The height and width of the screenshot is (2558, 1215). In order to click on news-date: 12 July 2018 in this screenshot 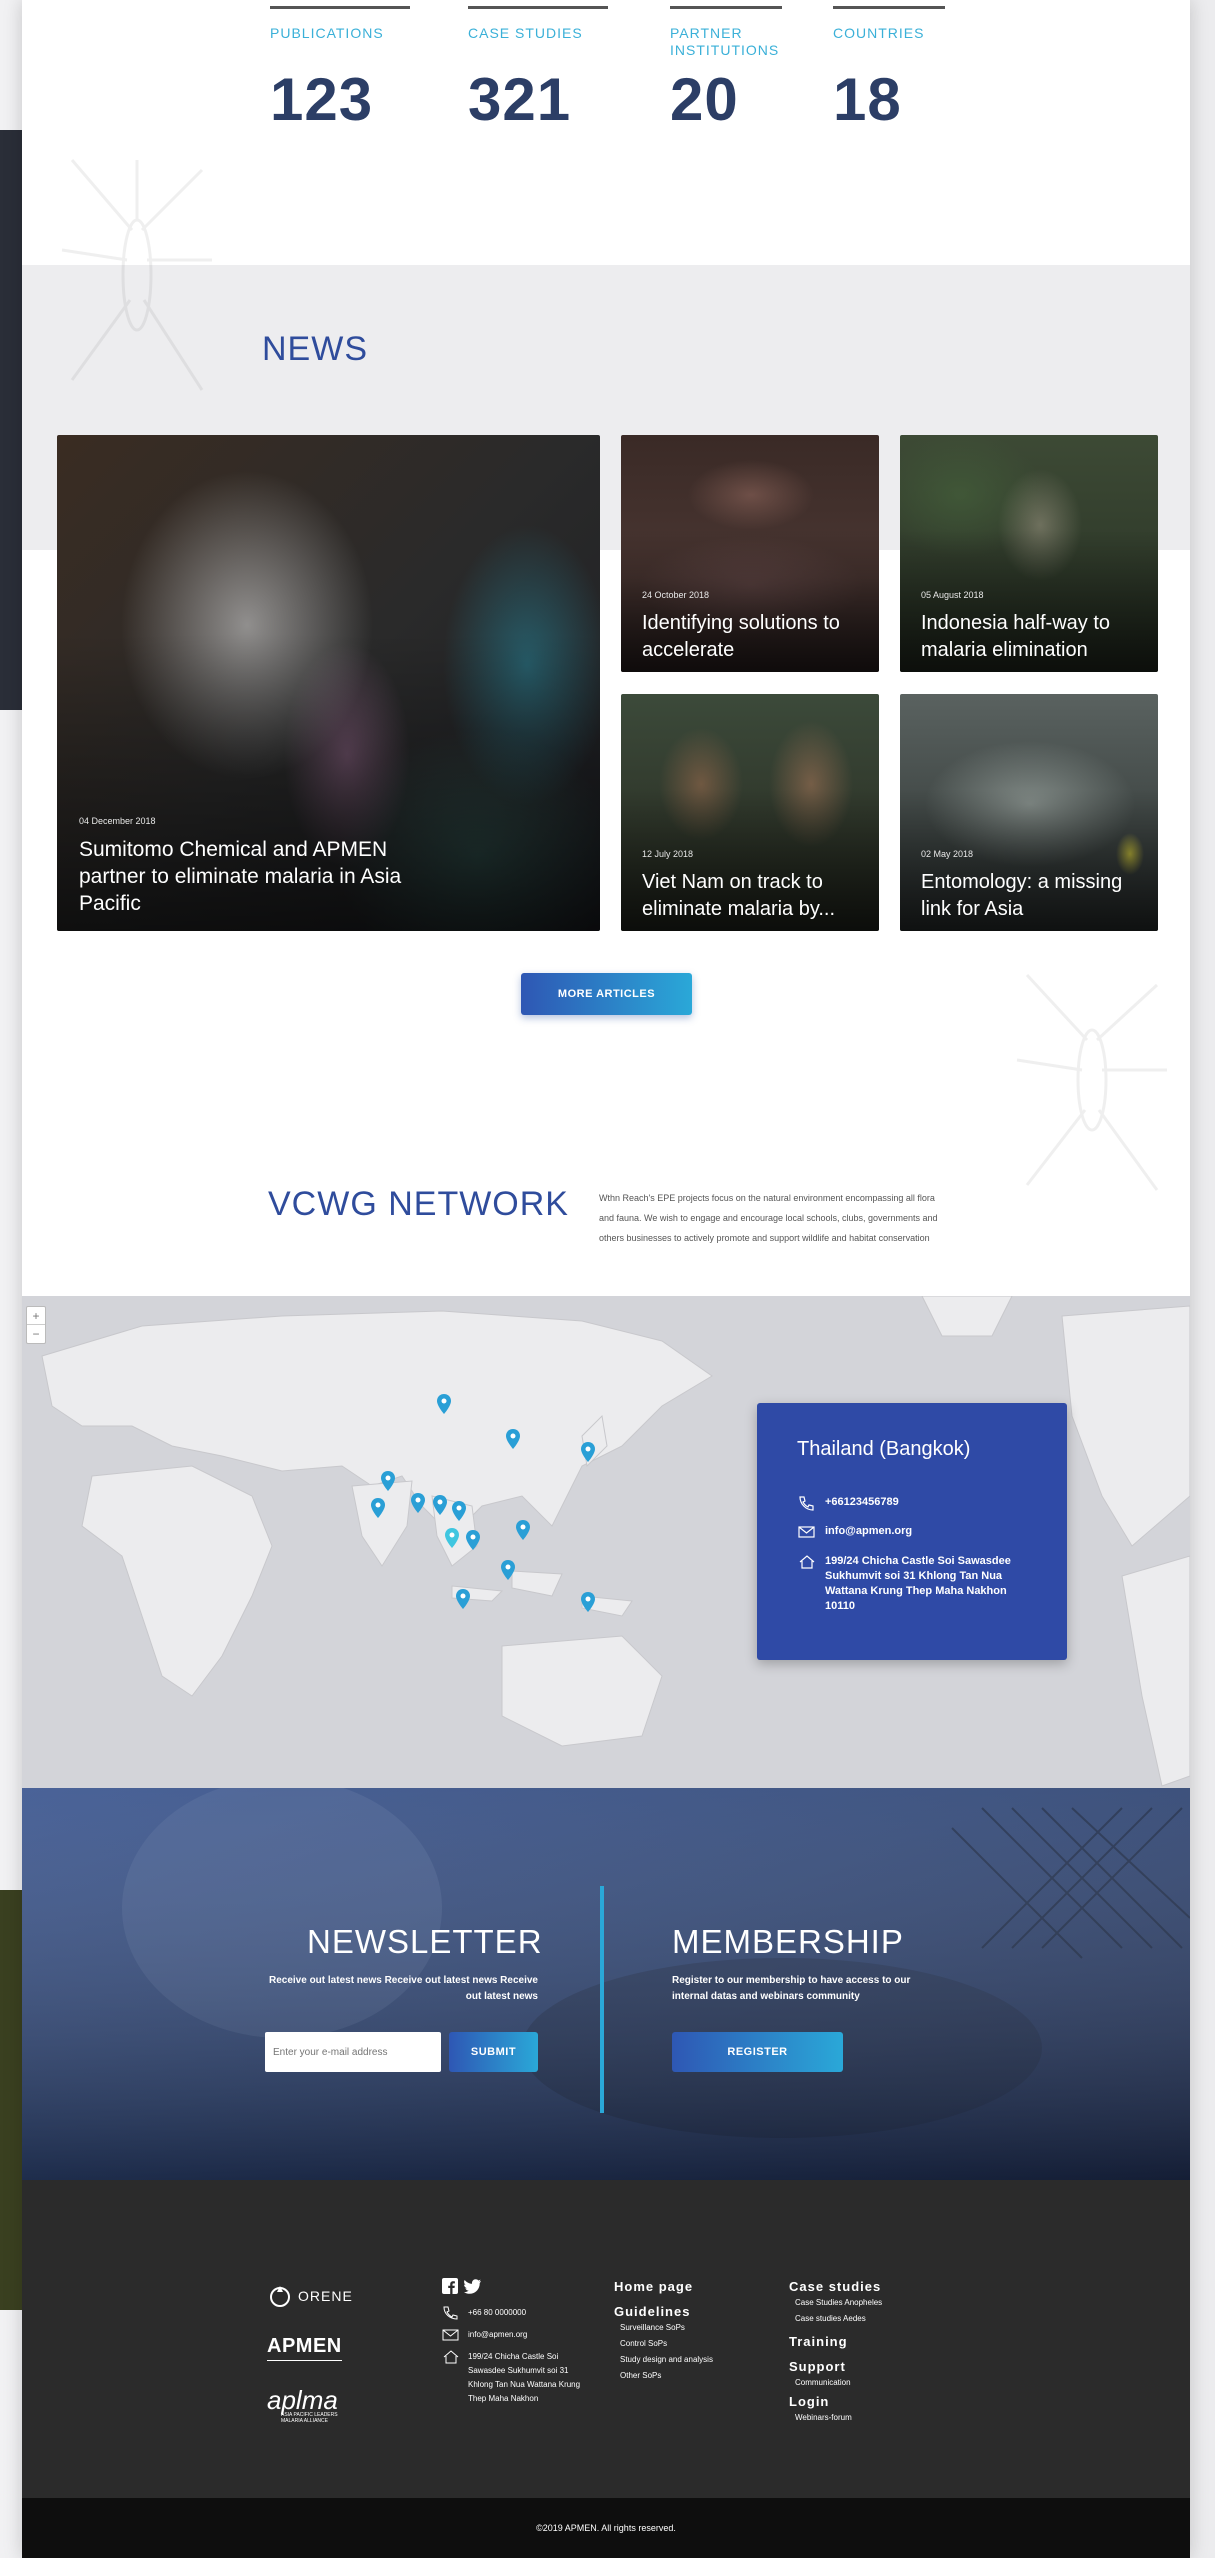, I will do `click(668, 854)`.